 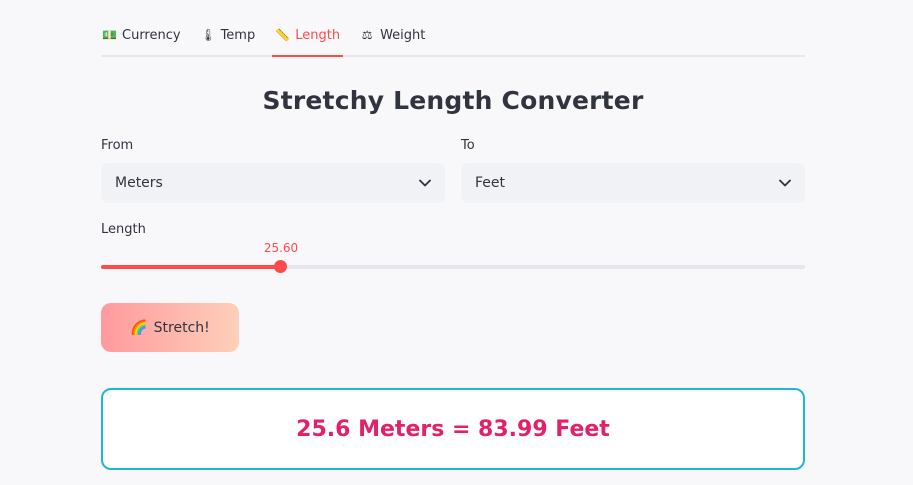 I want to click on from-label: From, so click(x=117, y=145).